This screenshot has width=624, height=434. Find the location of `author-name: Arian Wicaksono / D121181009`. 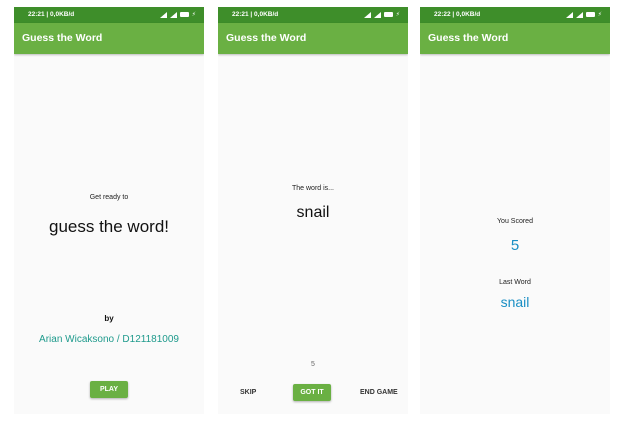

author-name: Arian Wicaksono / D121181009 is located at coordinates (109, 339).